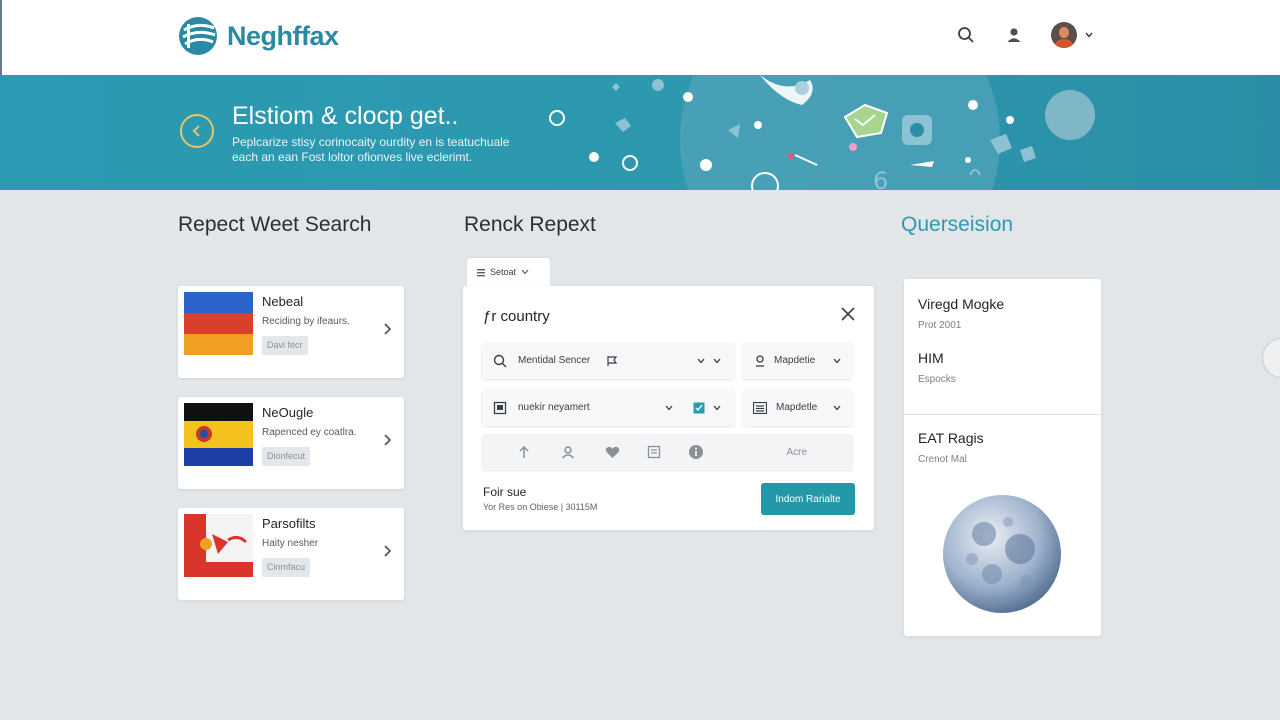 Image resolution: width=1280 pixels, height=720 pixels. I want to click on heart-icon, so click(612, 452).